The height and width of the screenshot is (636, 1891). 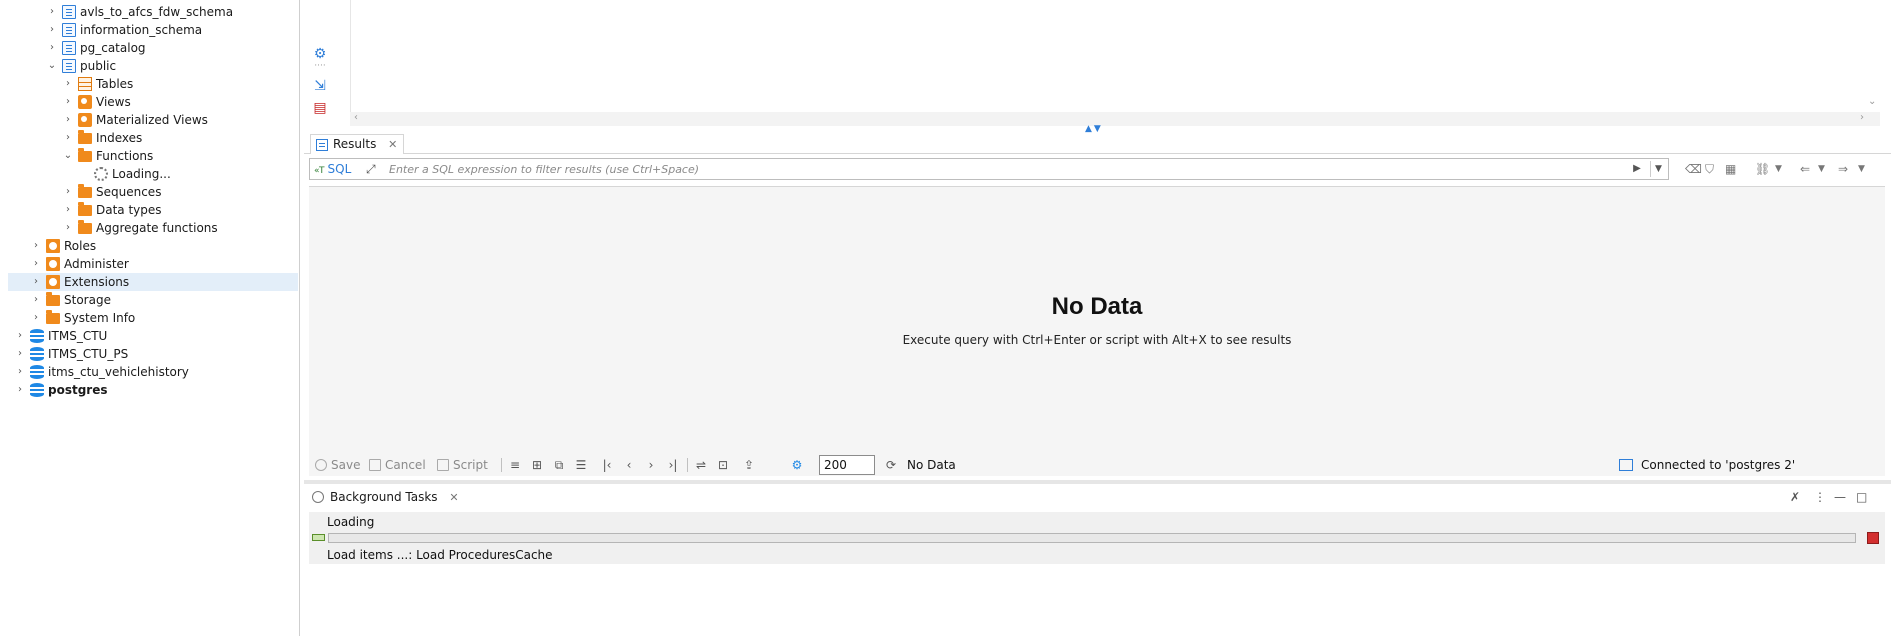 What do you see at coordinates (1795, 497) in the screenshot?
I see `remove-all-icon: ✗` at bounding box center [1795, 497].